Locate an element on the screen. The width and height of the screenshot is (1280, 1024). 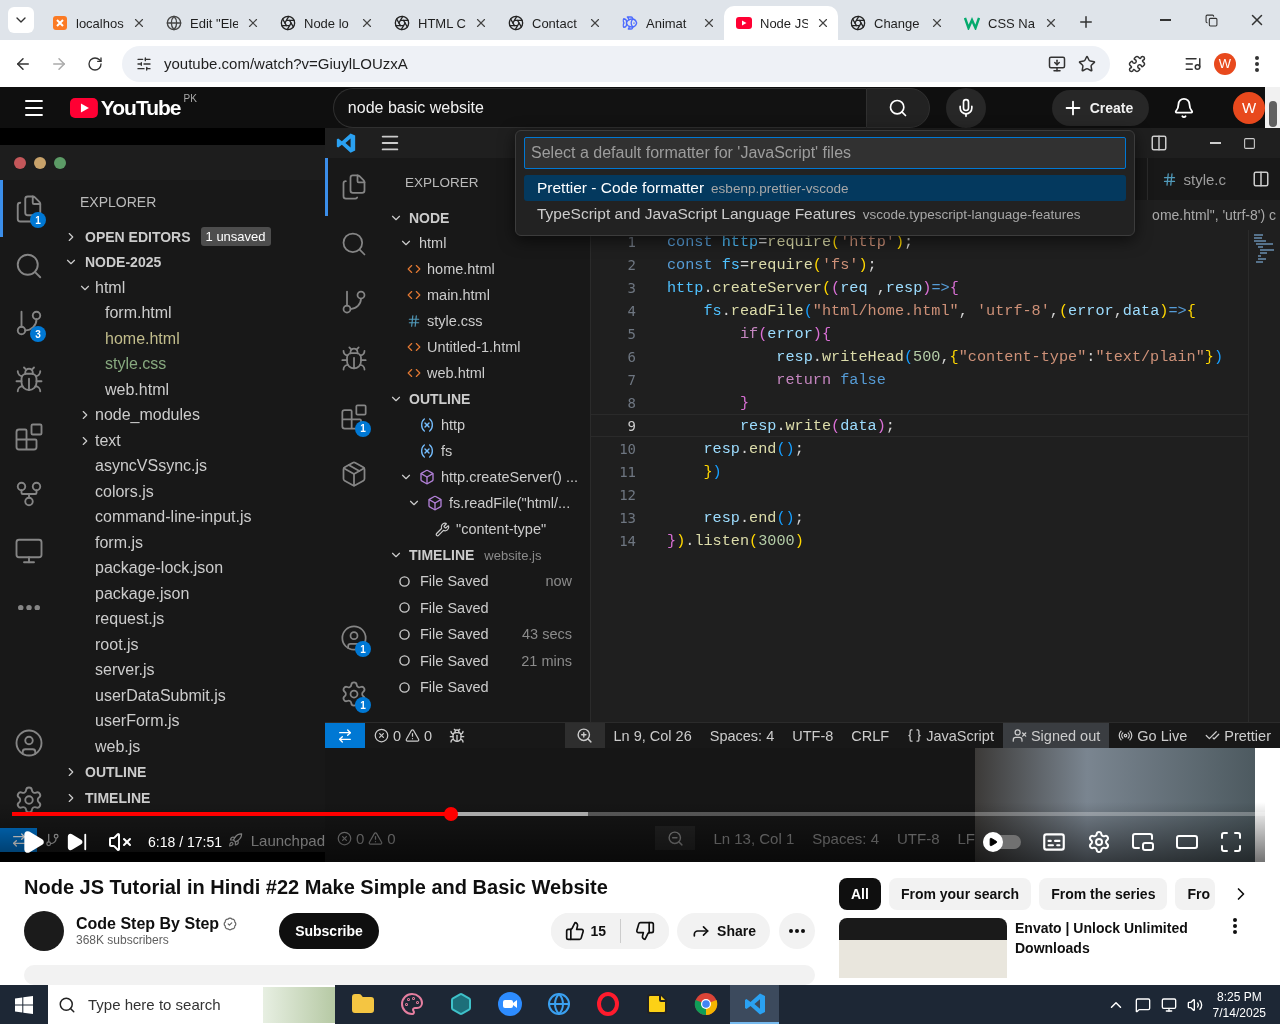
address-bar: youtube.com/watch?v=GiuylLOUzxA is located at coordinates (616, 63).